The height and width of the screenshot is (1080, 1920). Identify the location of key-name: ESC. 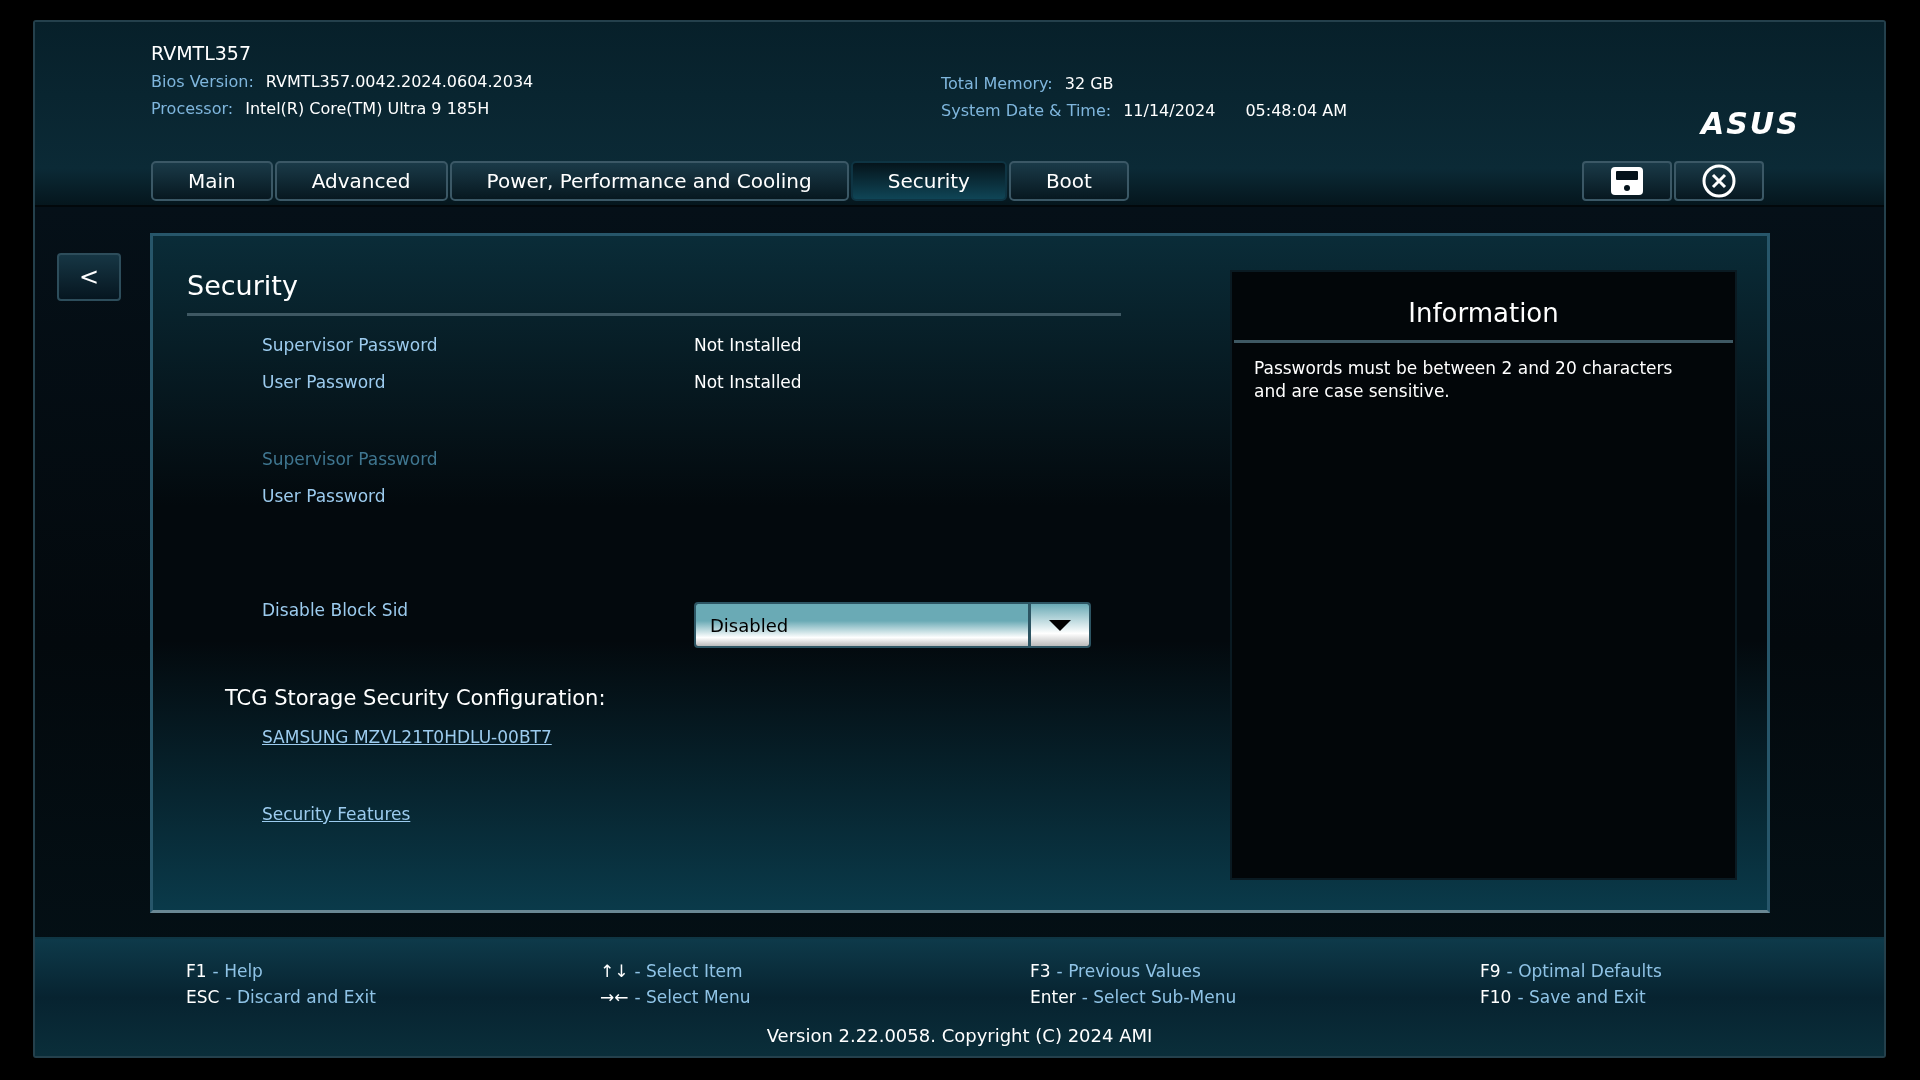
(203, 997).